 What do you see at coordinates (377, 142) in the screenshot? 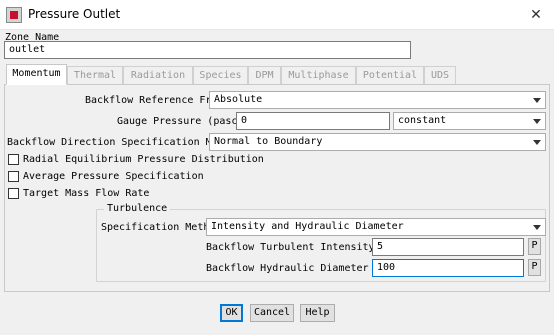
I see `backflow-direction-select: Normal to Boundary` at bounding box center [377, 142].